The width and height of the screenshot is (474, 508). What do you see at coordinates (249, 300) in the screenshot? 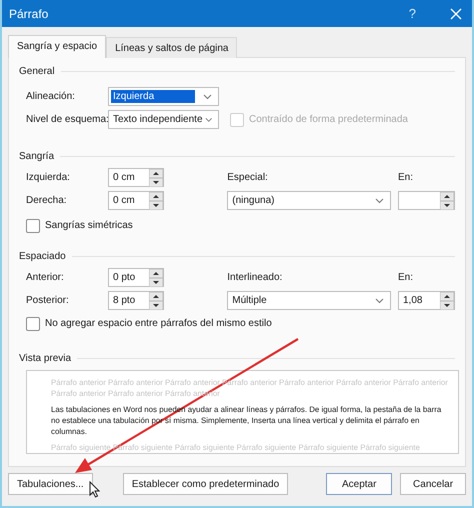
I see `dropdown-value: Múltiple` at bounding box center [249, 300].